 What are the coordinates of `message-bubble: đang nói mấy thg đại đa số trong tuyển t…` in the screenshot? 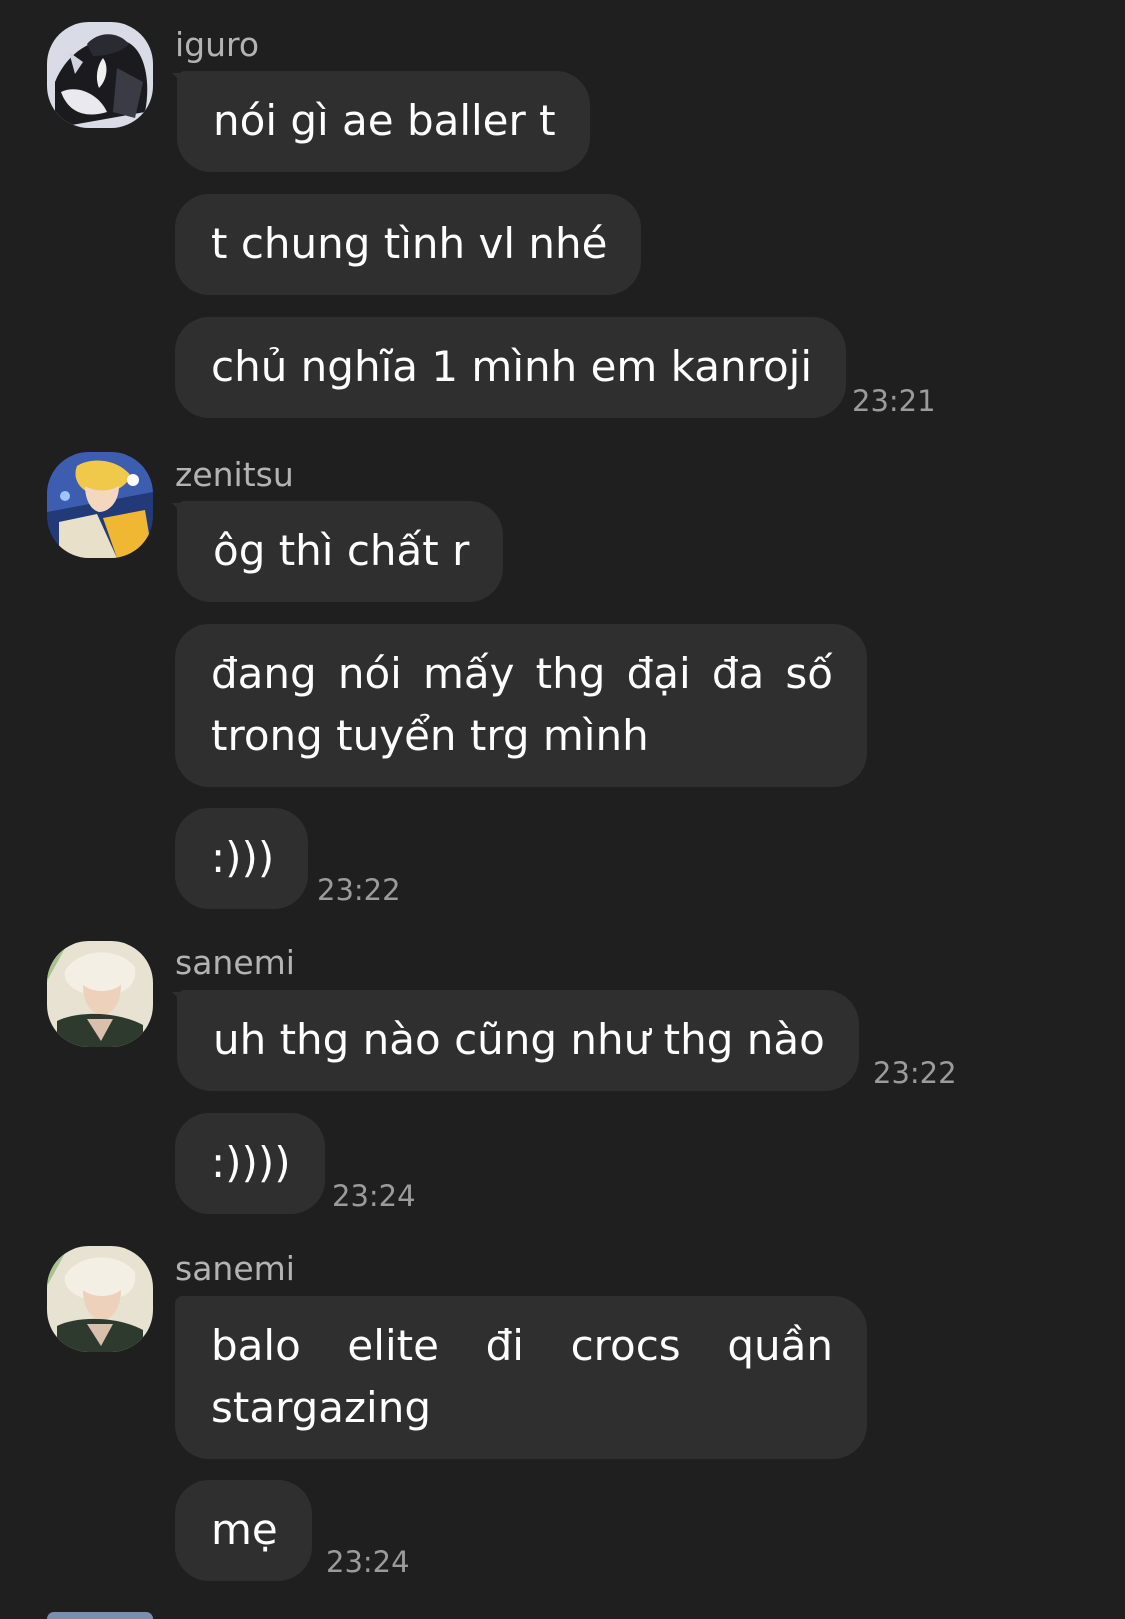 It's located at (521, 705).